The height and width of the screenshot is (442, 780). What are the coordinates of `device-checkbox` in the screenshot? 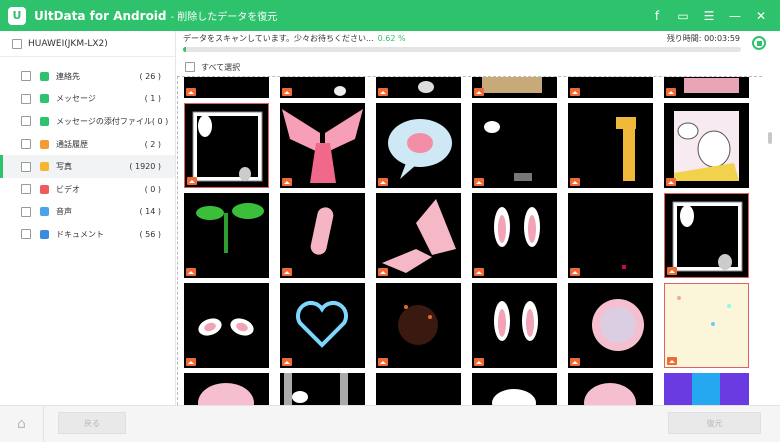 It's located at (17, 43).